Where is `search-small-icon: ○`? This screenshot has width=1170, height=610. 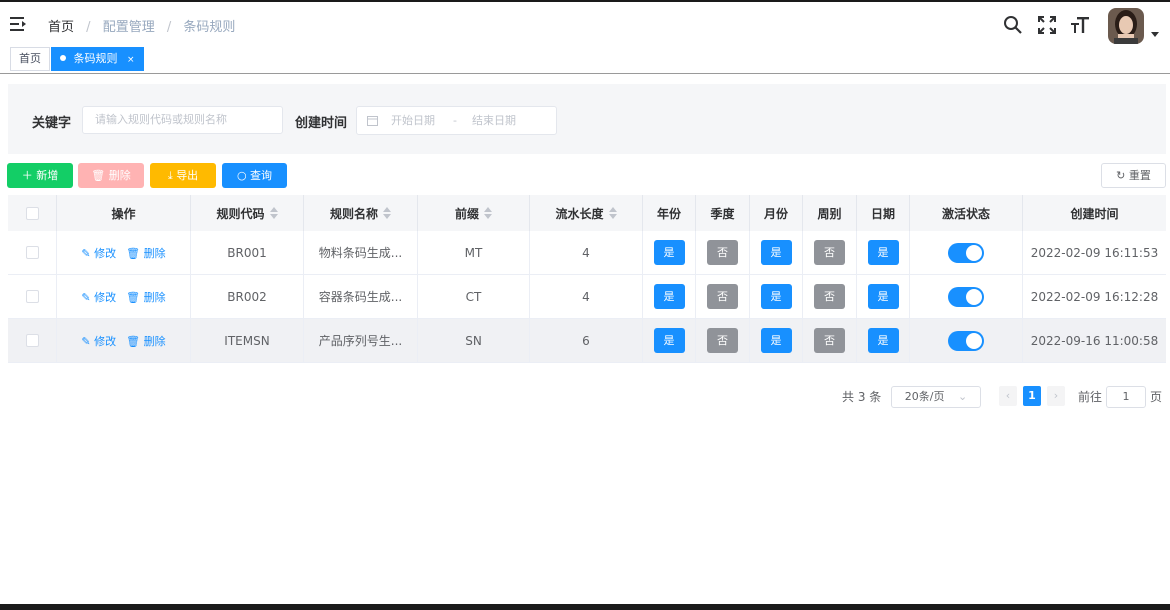
search-small-icon: ○ is located at coordinates (241, 175).